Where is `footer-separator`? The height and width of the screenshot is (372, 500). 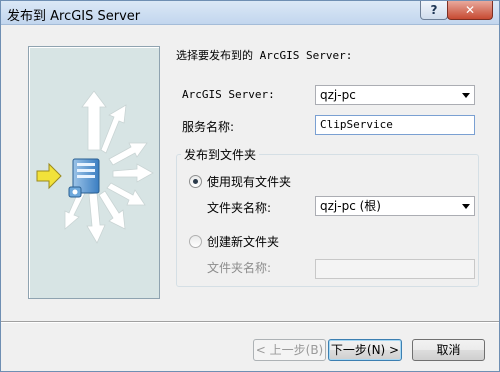 footer-separator is located at coordinates (250, 322).